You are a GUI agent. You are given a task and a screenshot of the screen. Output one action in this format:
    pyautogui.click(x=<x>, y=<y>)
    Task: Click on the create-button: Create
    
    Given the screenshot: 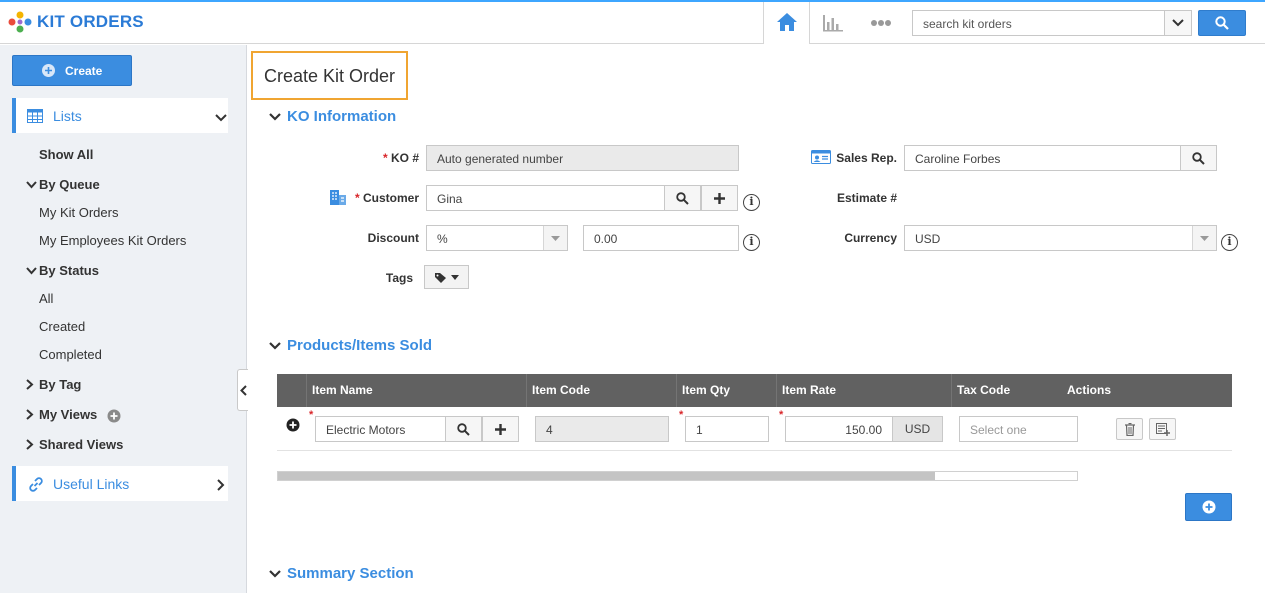 What is the action you would take?
    pyautogui.click(x=72, y=70)
    